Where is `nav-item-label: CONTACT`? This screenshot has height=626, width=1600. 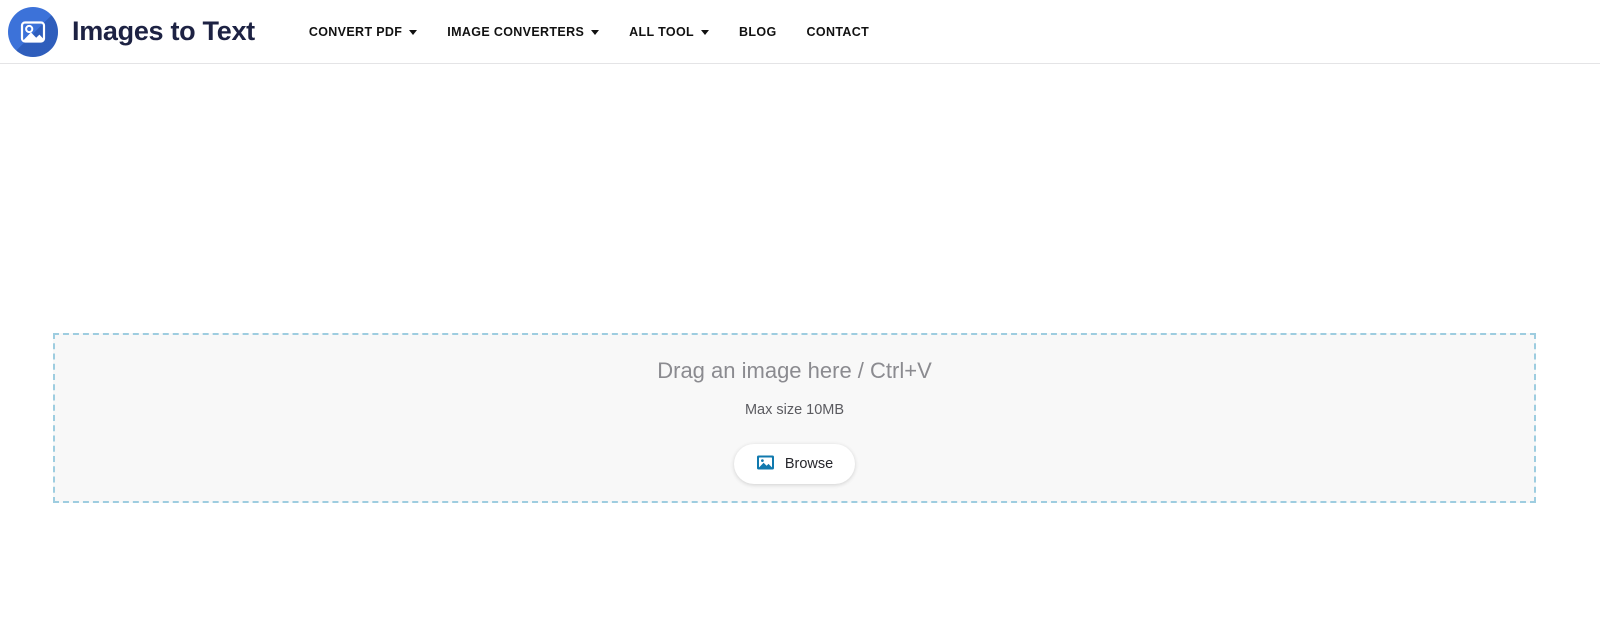
nav-item-label: CONTACT is located at coordinates (838, 31).